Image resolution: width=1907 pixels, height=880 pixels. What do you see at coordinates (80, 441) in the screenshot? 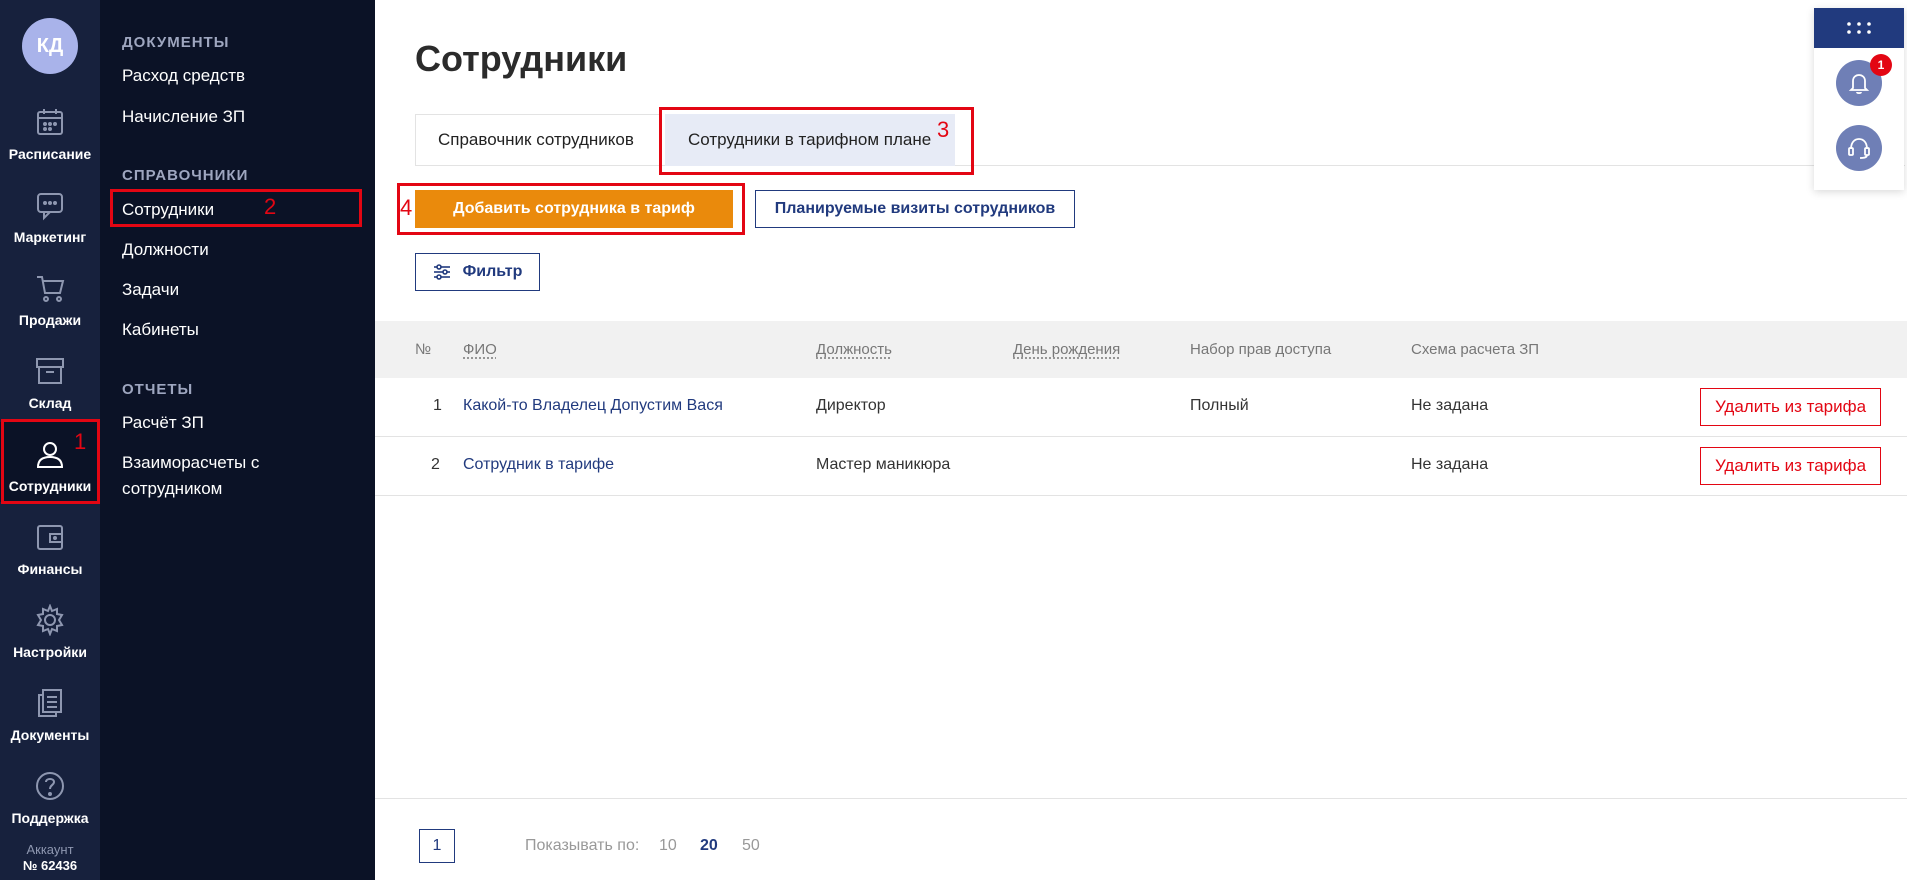
I see `annotation-number-1: 1` at bounding box center [80, 441].